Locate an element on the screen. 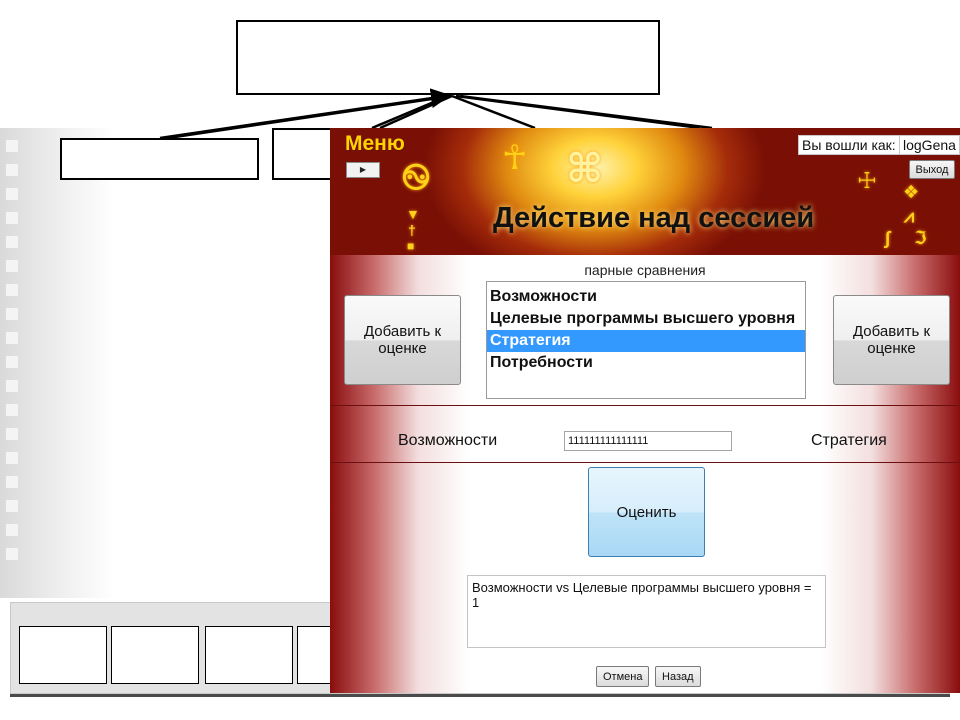  pair-right-criterion: Стратегия is located at coordinates (849, 440).